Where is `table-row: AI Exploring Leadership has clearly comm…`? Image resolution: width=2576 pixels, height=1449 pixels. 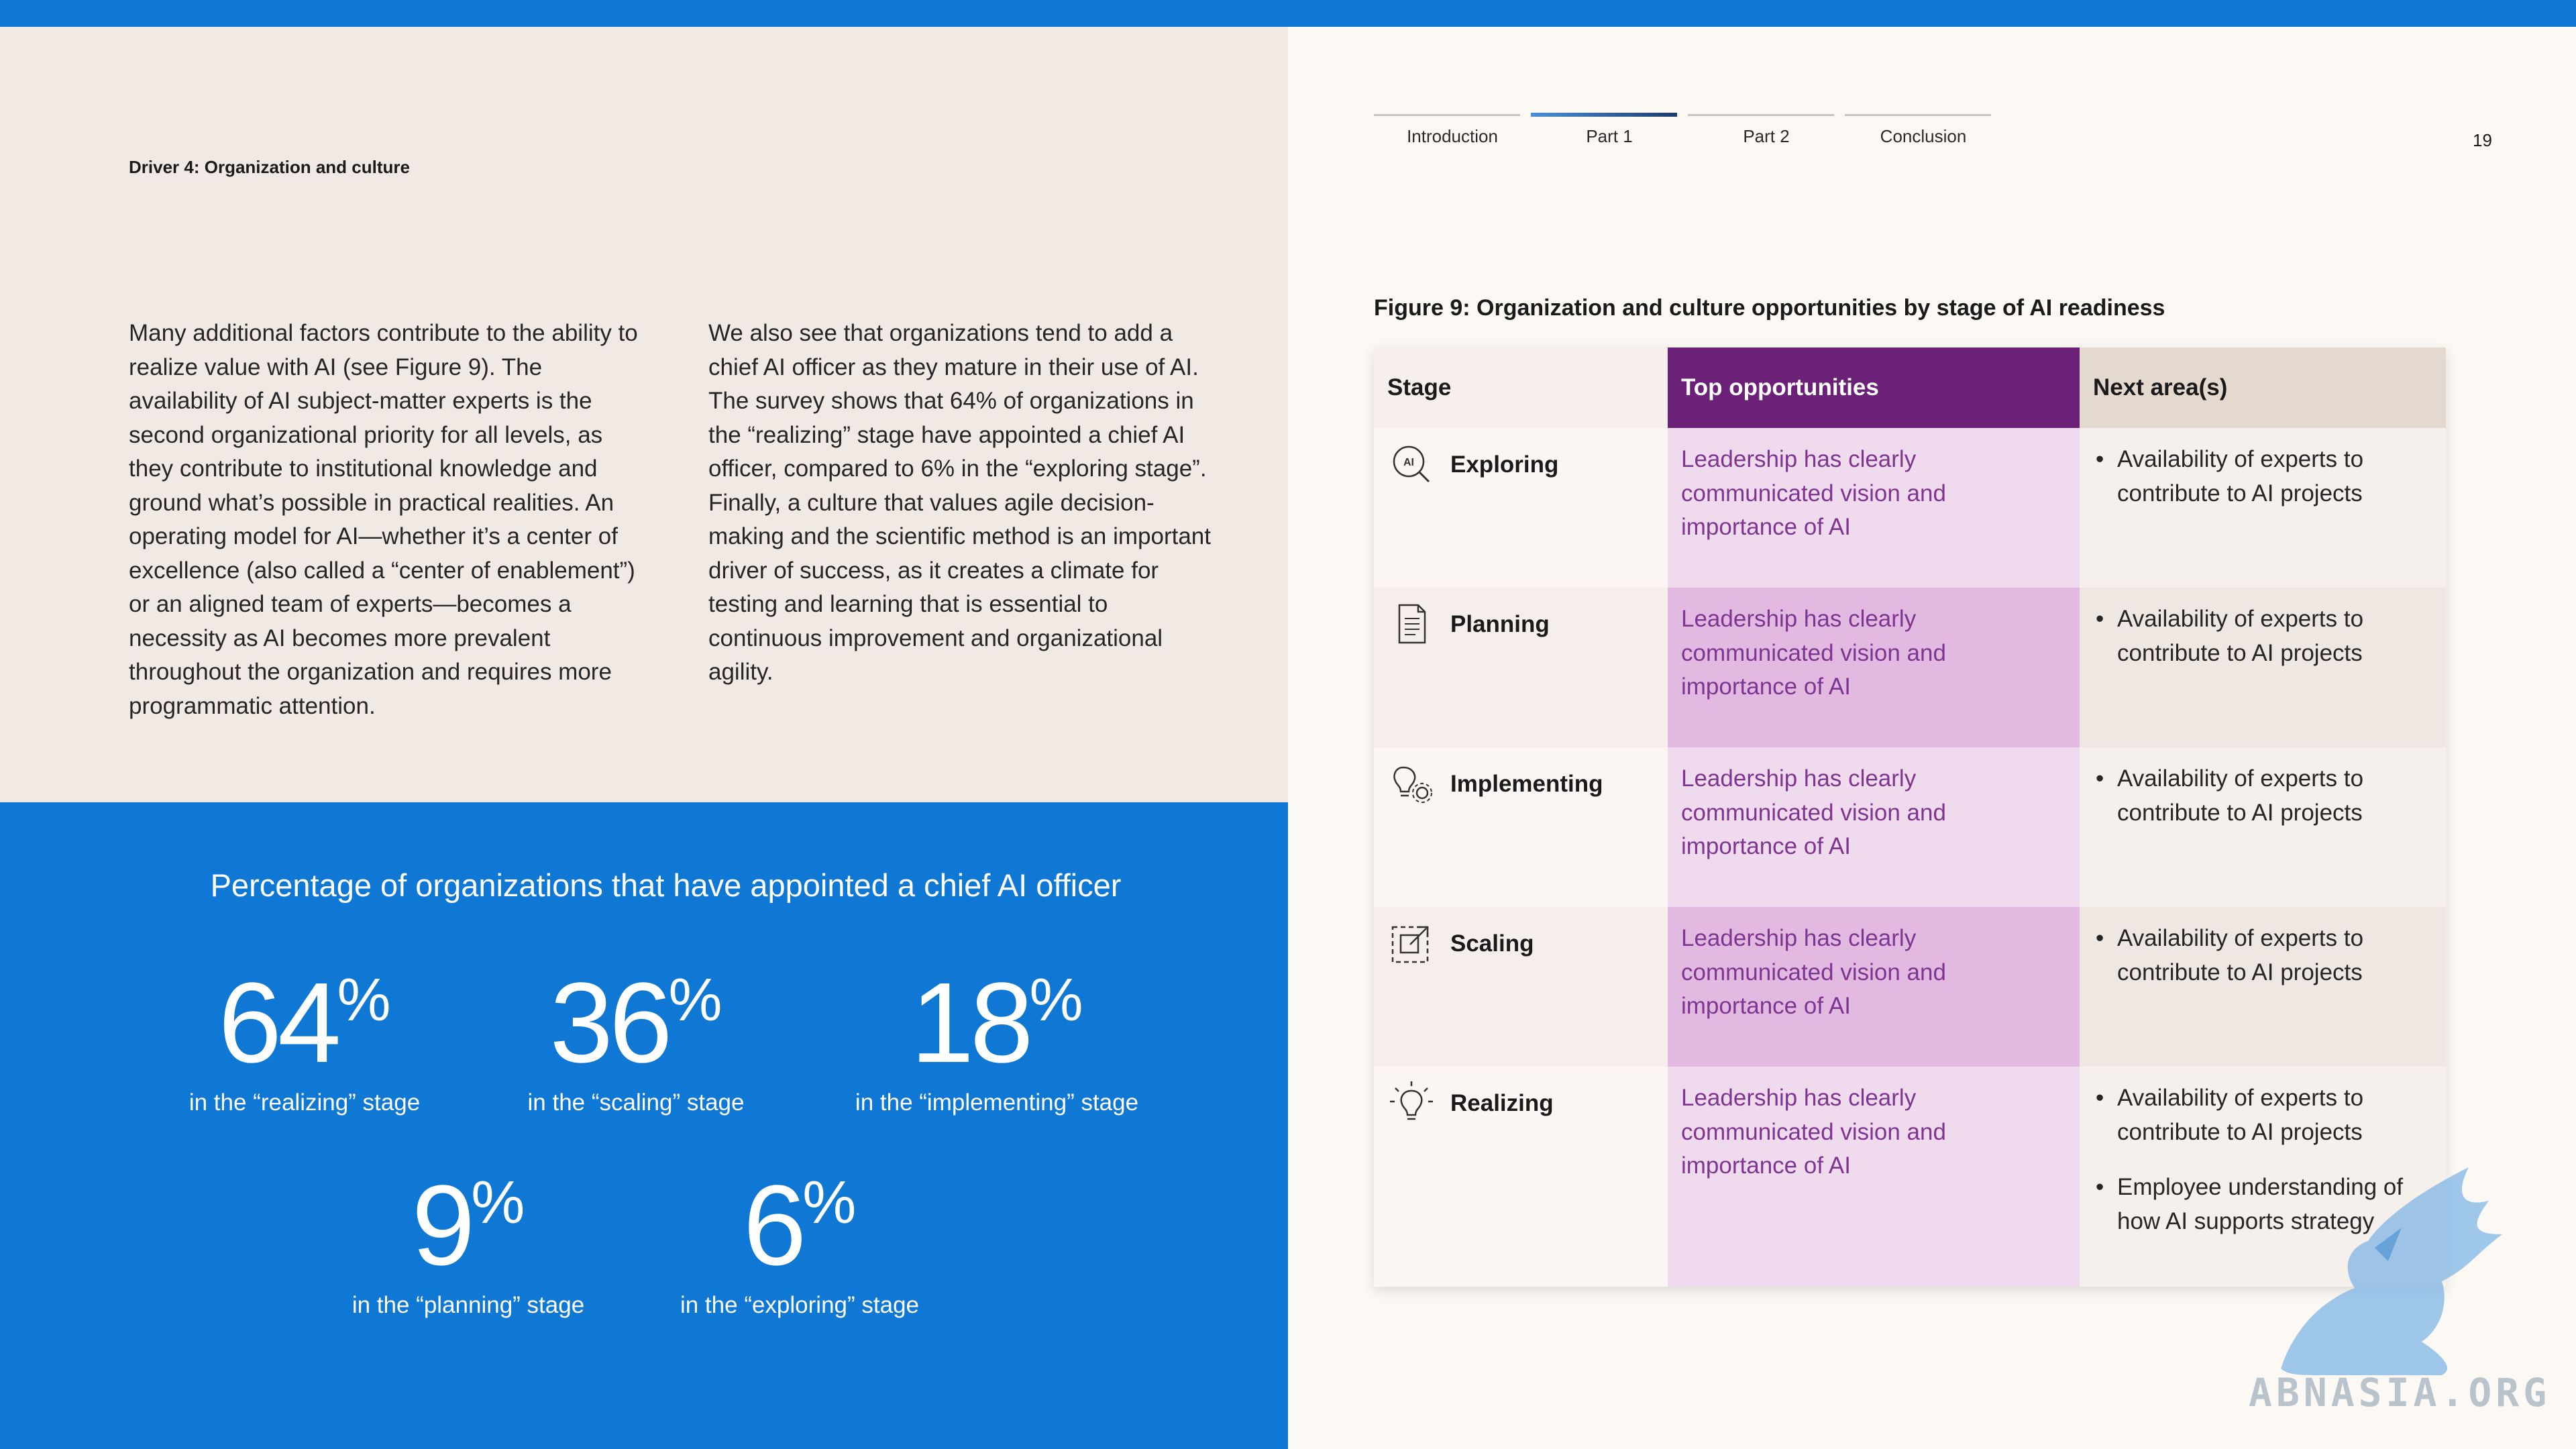
table-row: AI Exploring Leadership has clearly comm… is located at coordinates (1910, 508).